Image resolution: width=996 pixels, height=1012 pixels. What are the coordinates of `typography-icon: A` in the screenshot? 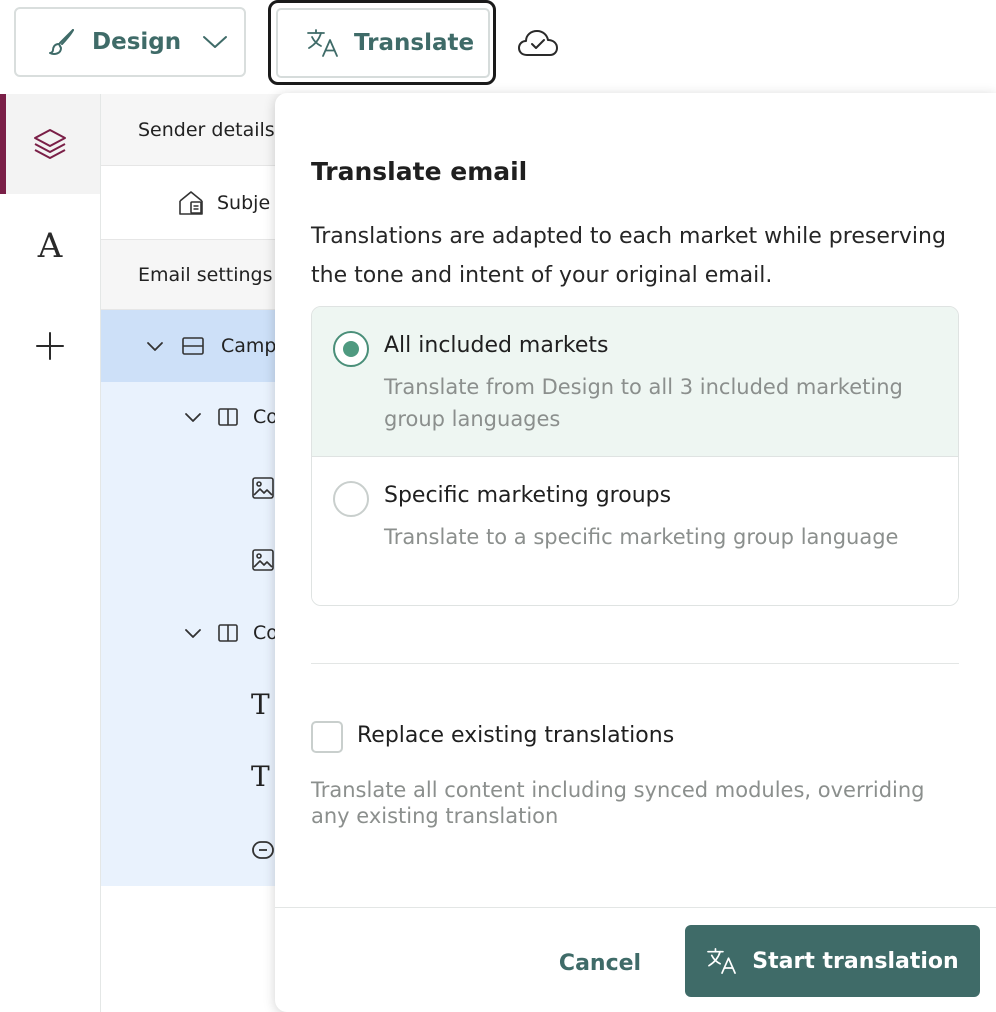 It's located at (50, 246).